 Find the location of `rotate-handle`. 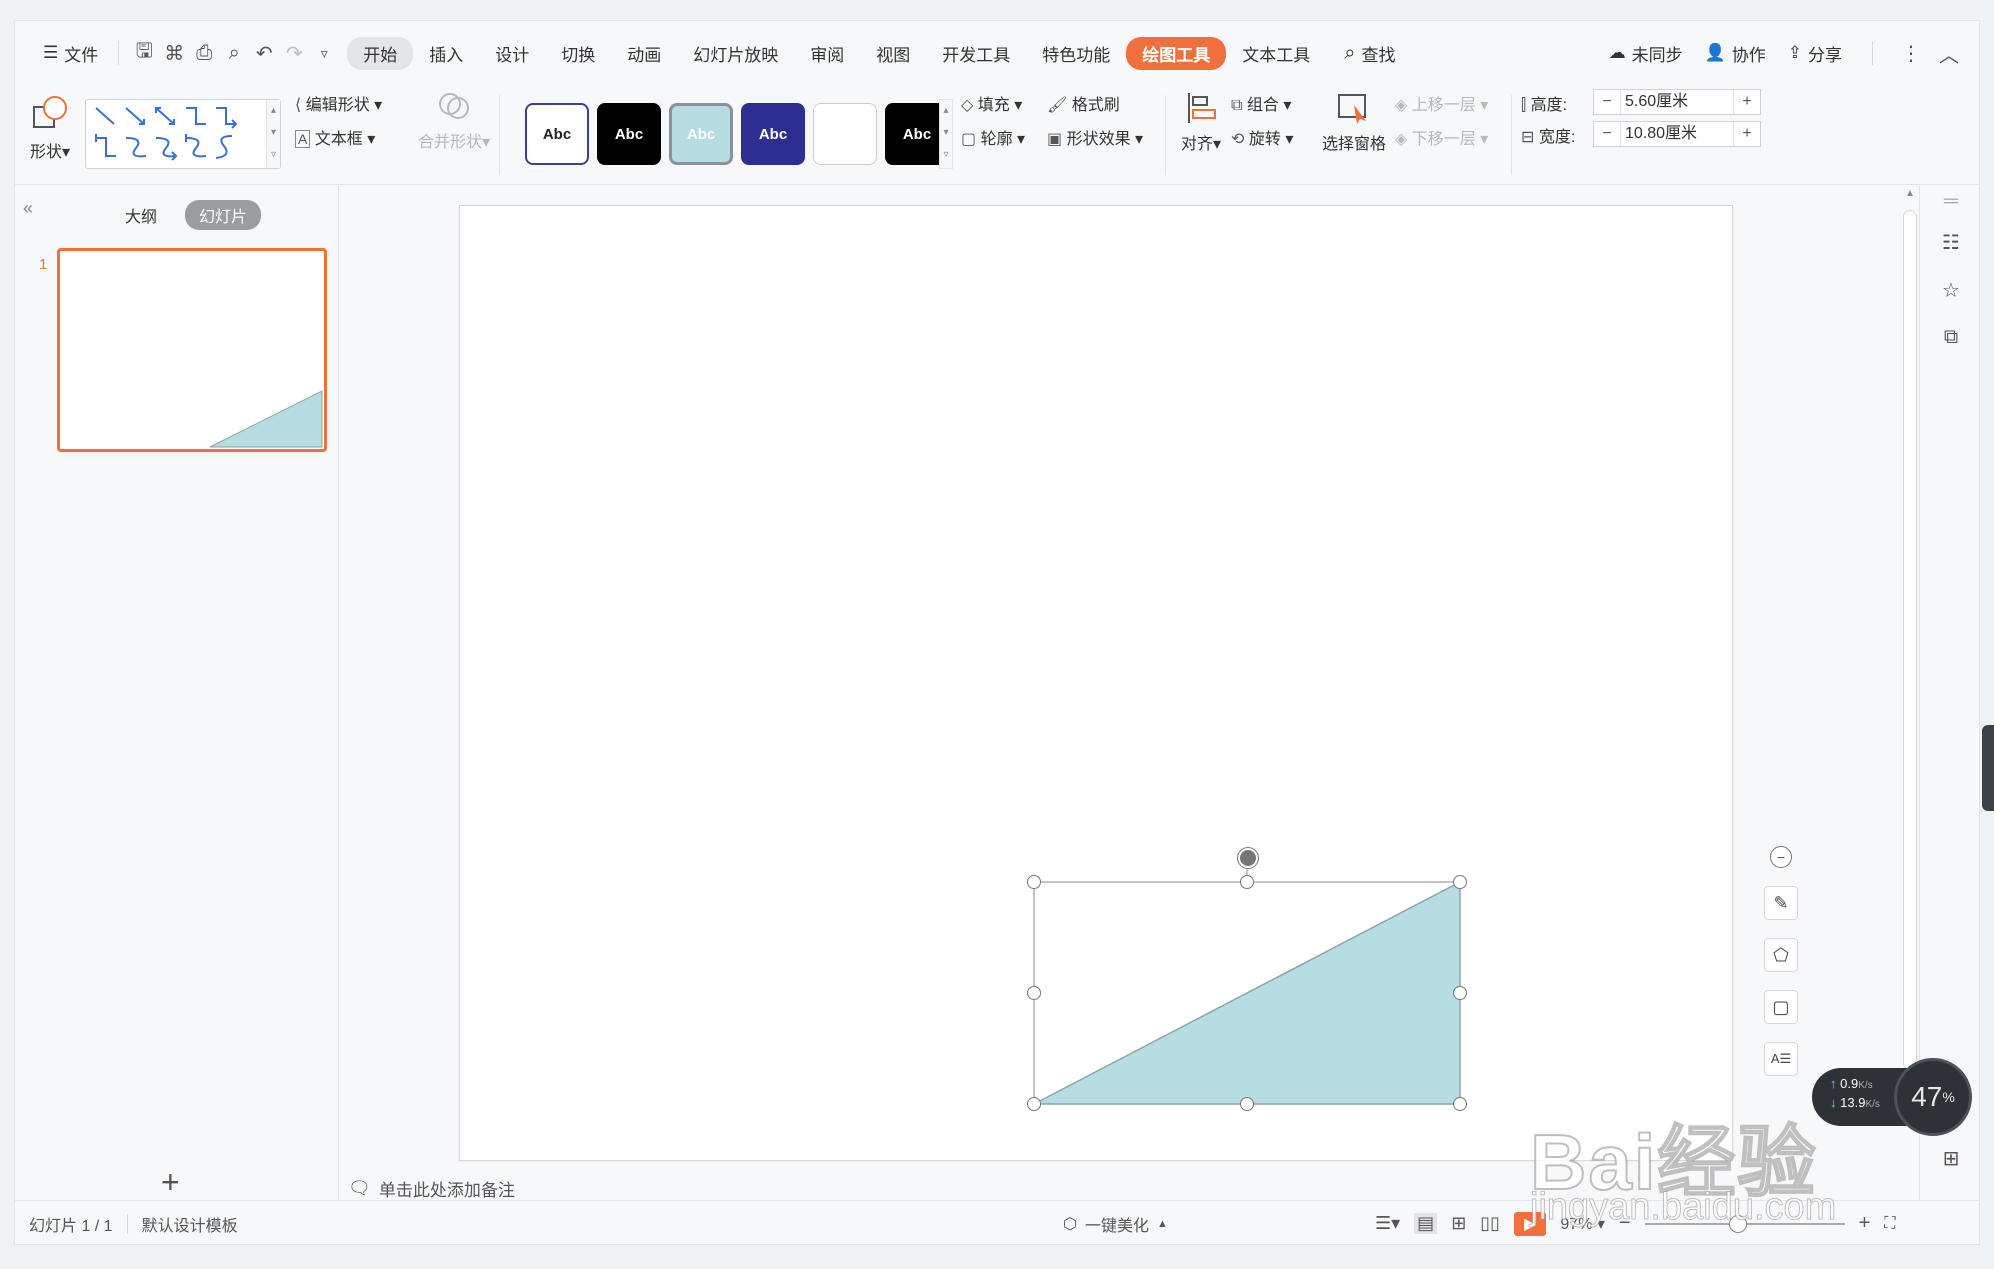

rotate-handle is located at coordinates (1248, 858).